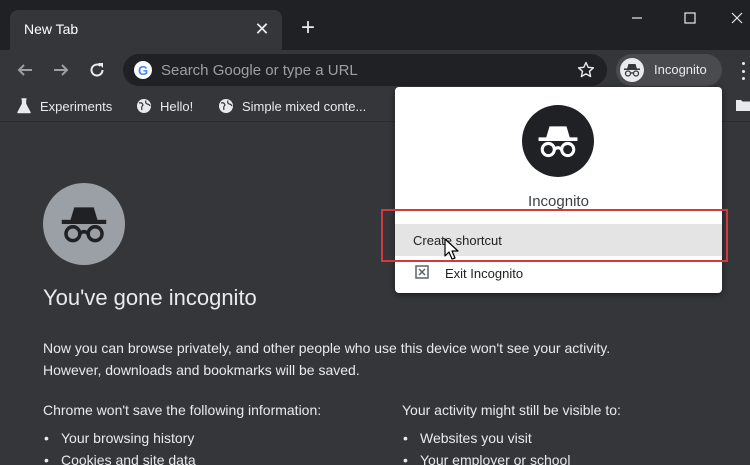 This screenshot has height=465, width=750. What do you see at coordinates (51, 29) in the screenshot?
I see `tab-title: New Tab` at bounding box center [51, 29].